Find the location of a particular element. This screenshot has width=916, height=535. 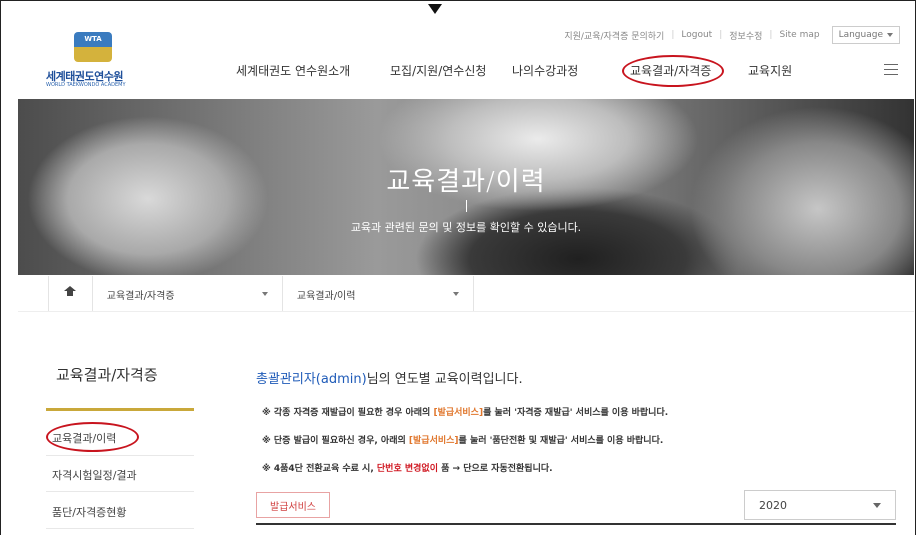

language-label: Language is located at coordinates (860, 35).